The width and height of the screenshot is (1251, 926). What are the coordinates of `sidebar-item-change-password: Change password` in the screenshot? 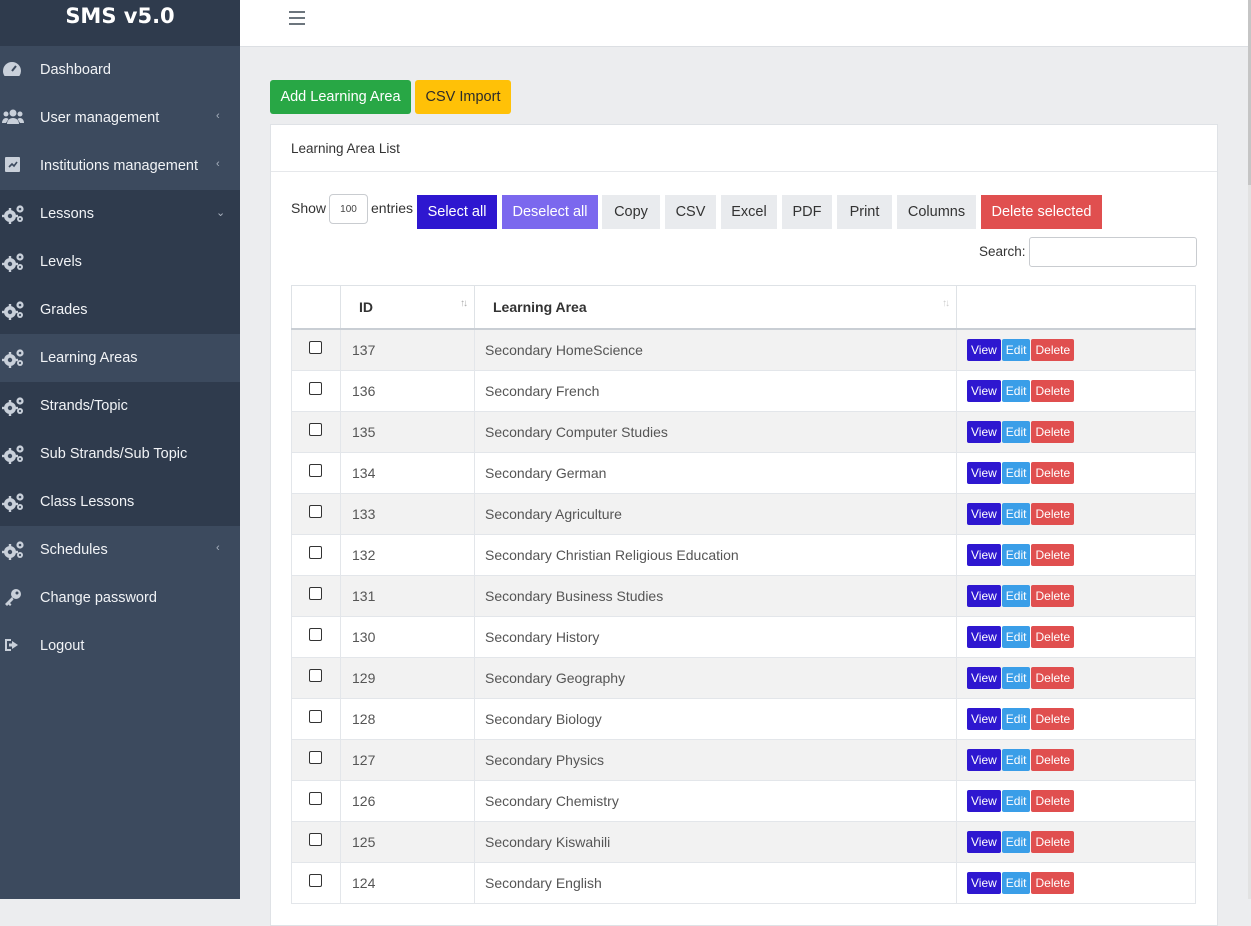 It's located at (120, 598).